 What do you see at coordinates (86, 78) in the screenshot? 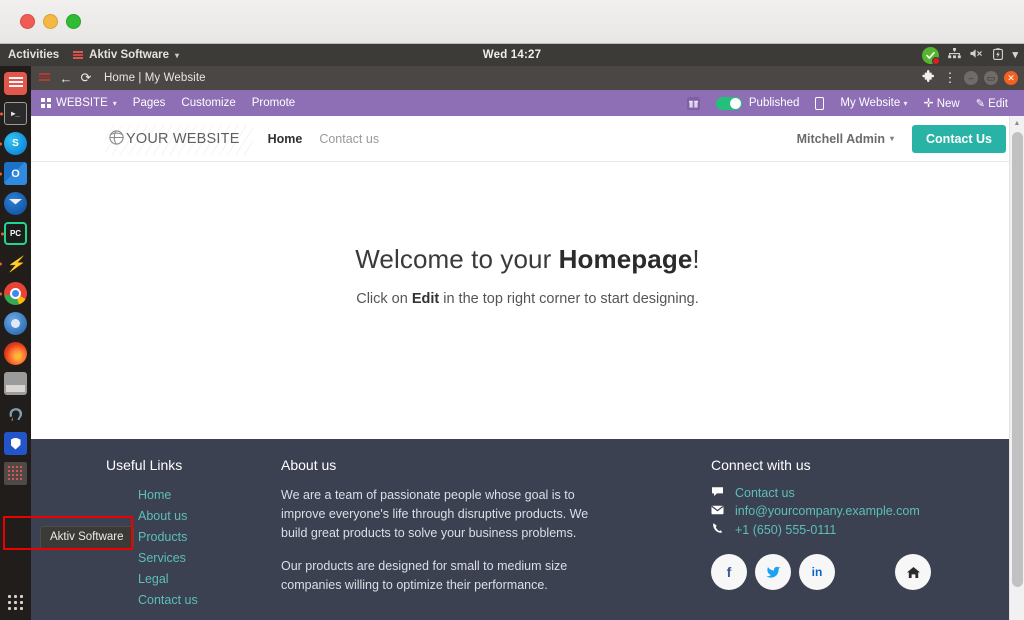
I see `reload-button: ⟳` at bounding box center [86, 78].